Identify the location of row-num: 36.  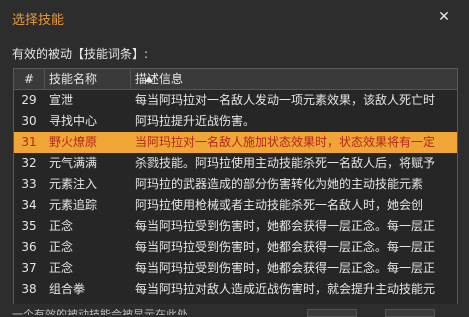
(29, 247).